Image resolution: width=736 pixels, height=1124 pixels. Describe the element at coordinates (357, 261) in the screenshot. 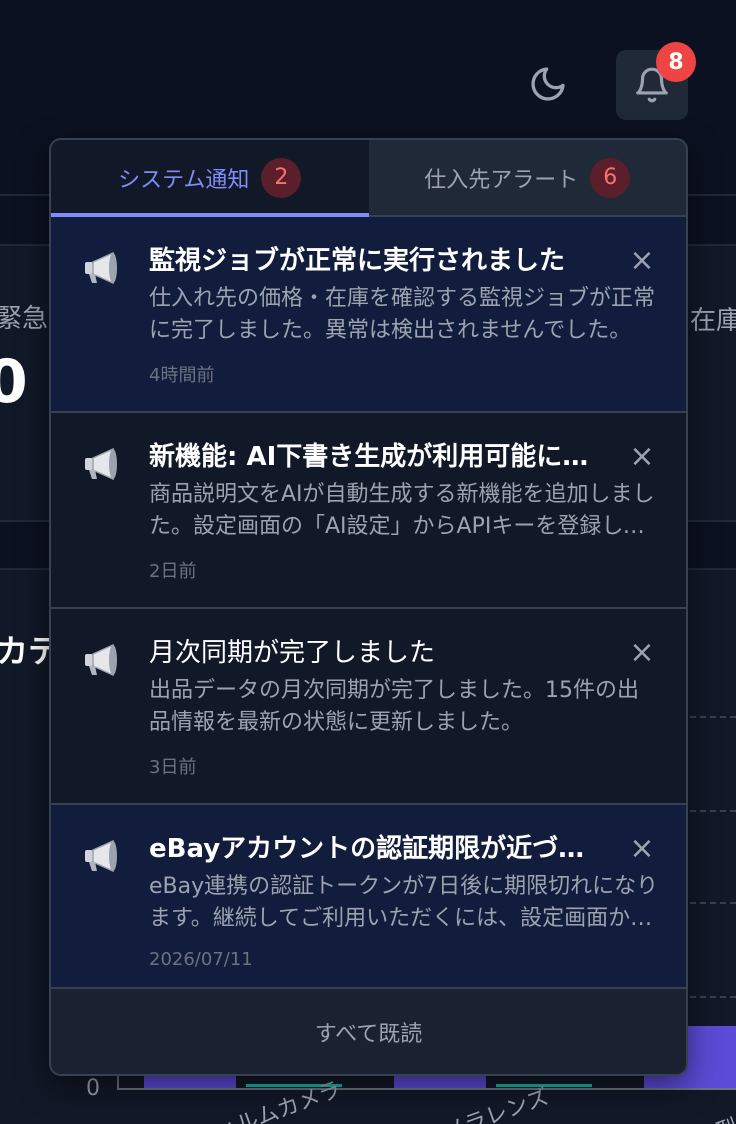

I see `notification-title: 監視ジョブが正常に実行されました` at that location.